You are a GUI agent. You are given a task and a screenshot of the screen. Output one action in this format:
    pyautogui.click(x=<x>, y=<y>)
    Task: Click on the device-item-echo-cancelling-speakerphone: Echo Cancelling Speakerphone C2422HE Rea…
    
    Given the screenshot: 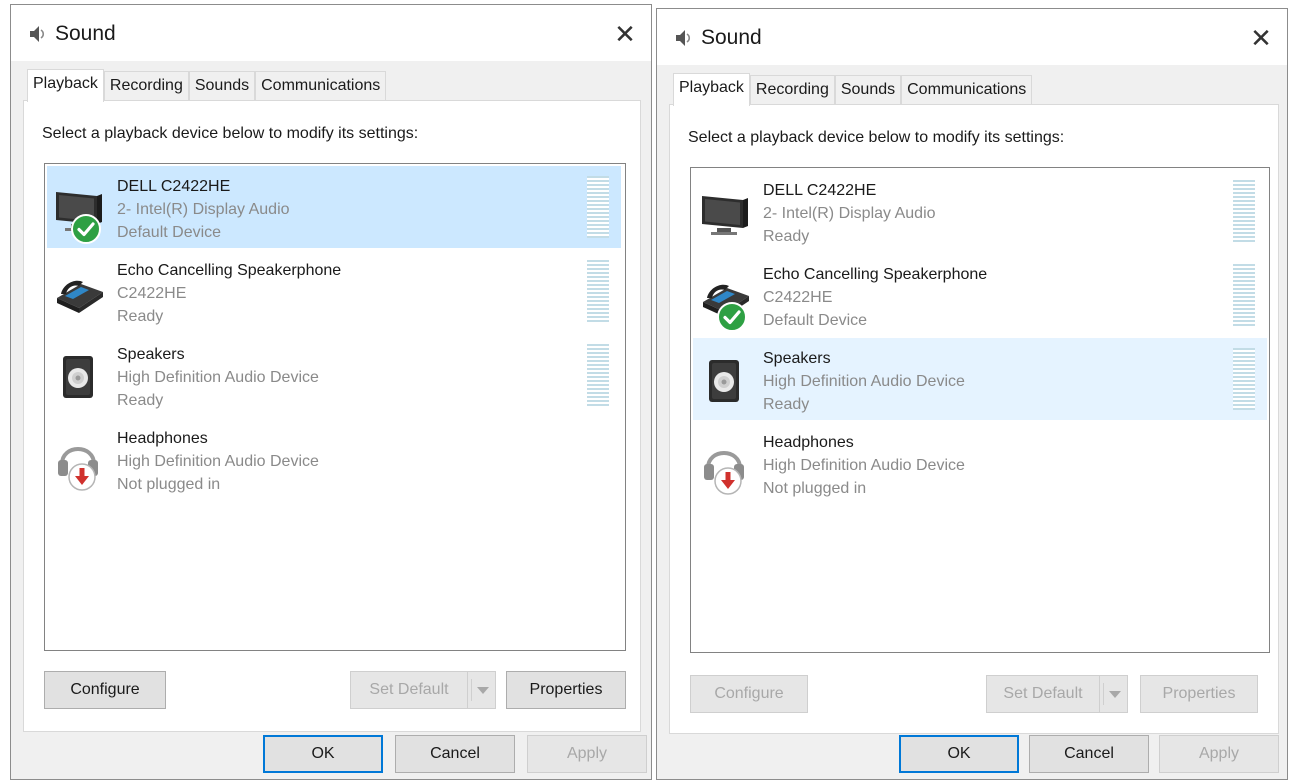 What is the action you would take?
    pyautogui.click(x=334, y=291)
    